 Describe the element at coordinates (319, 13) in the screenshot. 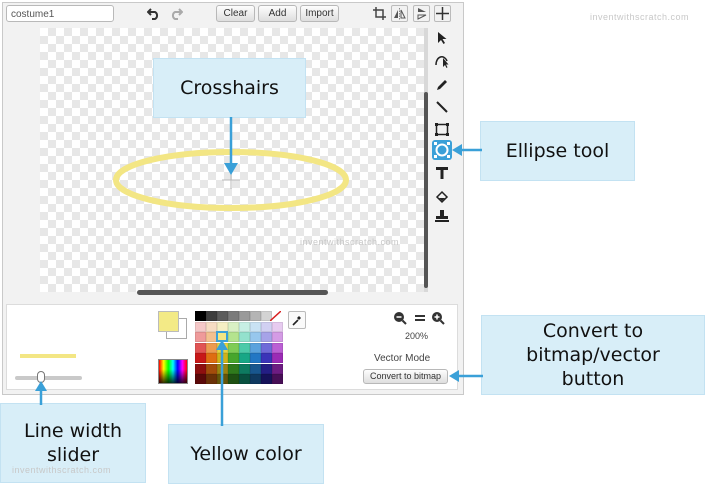

I see `import-button: Import` at that location.